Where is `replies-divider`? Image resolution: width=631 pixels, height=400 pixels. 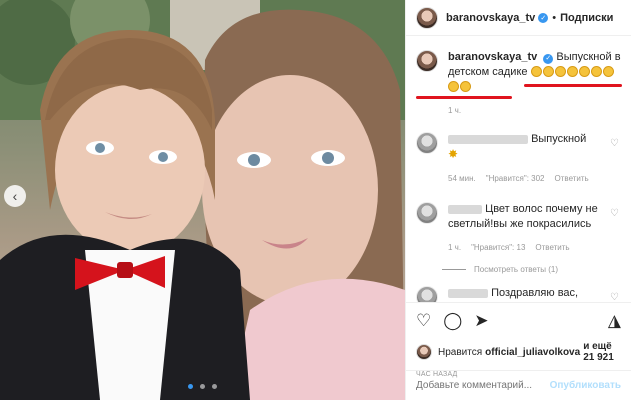 replies-divider is located at coordinates (454, 269).